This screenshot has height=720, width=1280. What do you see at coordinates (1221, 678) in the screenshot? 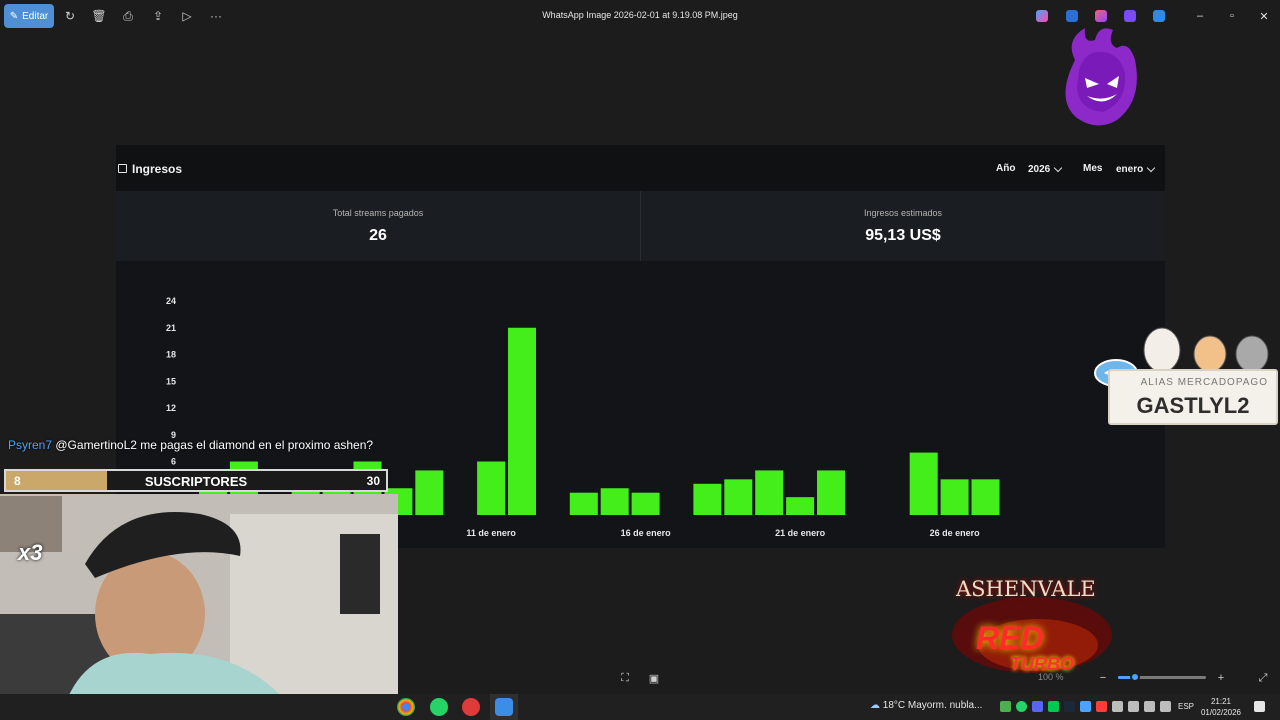
I see `zoom-in-icon: +` at bounding box center [1221, 678].